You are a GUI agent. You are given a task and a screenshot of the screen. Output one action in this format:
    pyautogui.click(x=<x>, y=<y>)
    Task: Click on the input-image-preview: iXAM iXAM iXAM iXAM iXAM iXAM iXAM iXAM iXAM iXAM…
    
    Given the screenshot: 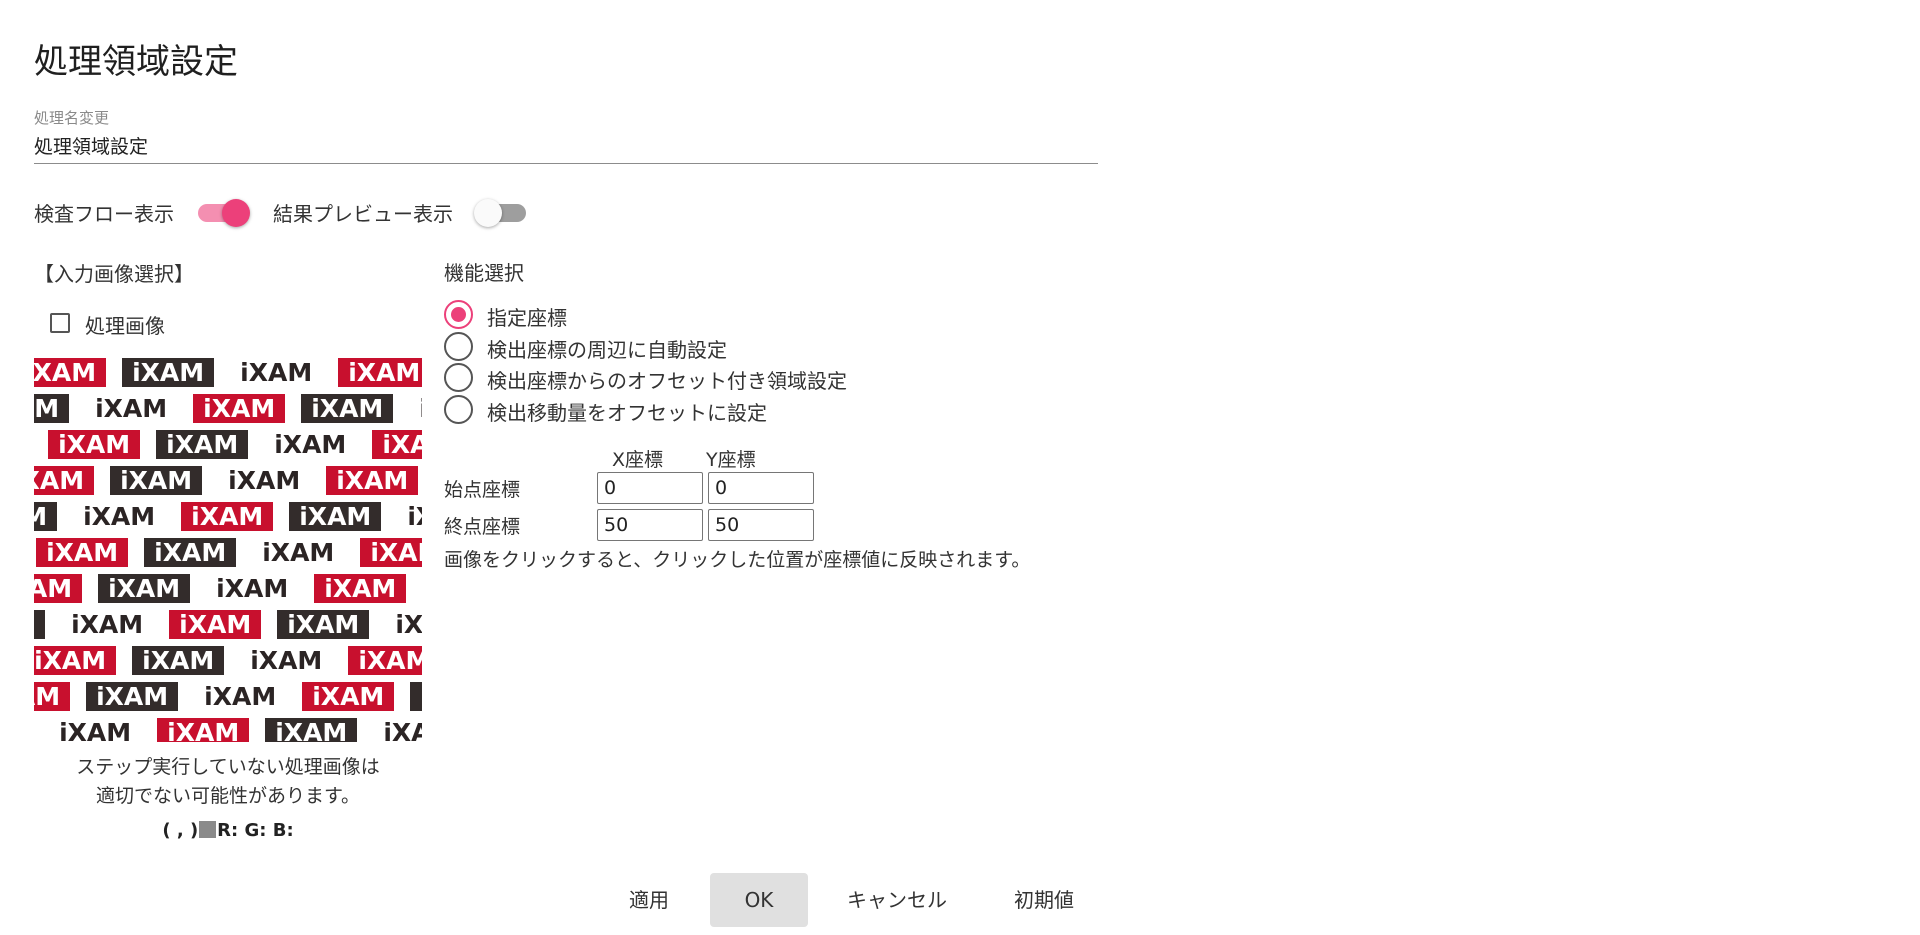 What is the action you would take?
    pyautogui.click(x=228, y=548)
    